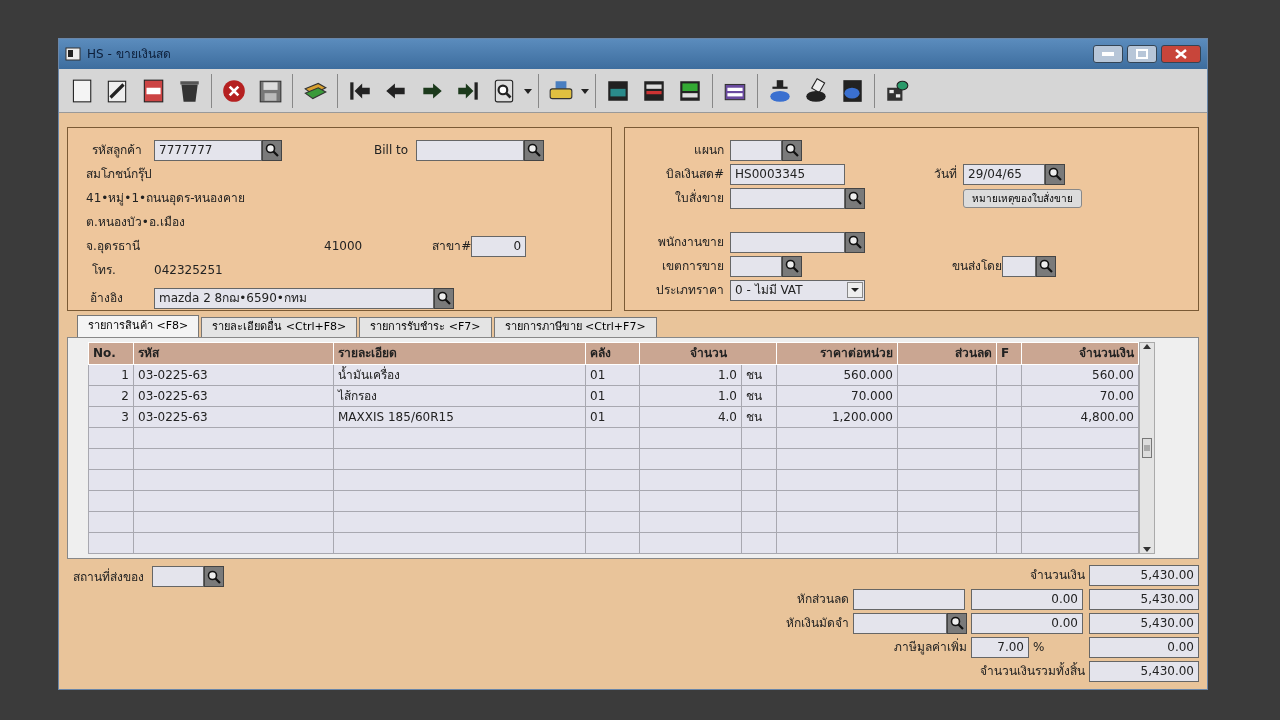 The height and width of the screenshot is (720, 1280). Describe the element at coordinates (691, 242) in the screenshot. I see `field-label: พนักงานขาย` at that location.